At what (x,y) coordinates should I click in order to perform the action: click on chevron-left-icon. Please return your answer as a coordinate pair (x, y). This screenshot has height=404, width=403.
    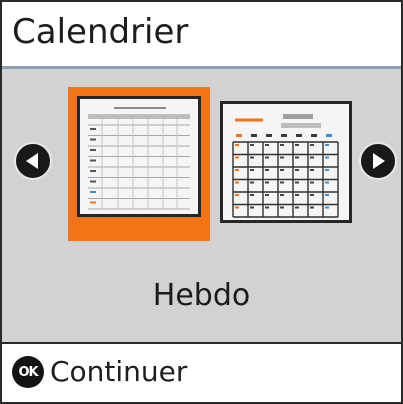
    Looking at the image, I should click on (32, 161).